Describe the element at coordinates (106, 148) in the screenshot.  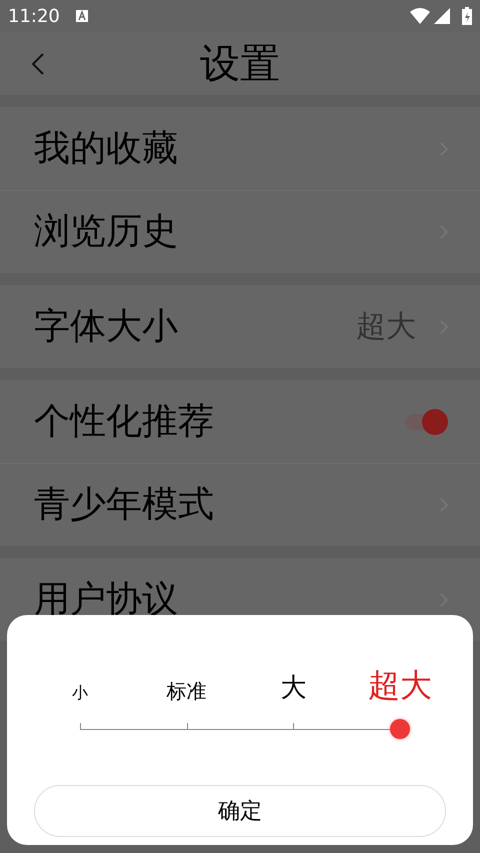
I see `row-label: 我的收藏` at that location.